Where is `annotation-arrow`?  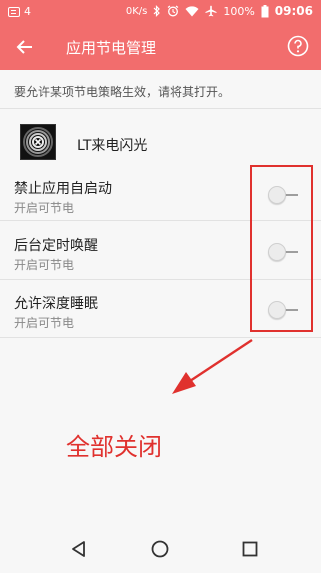 annotation-arrow is located at coordinates (212, 366).